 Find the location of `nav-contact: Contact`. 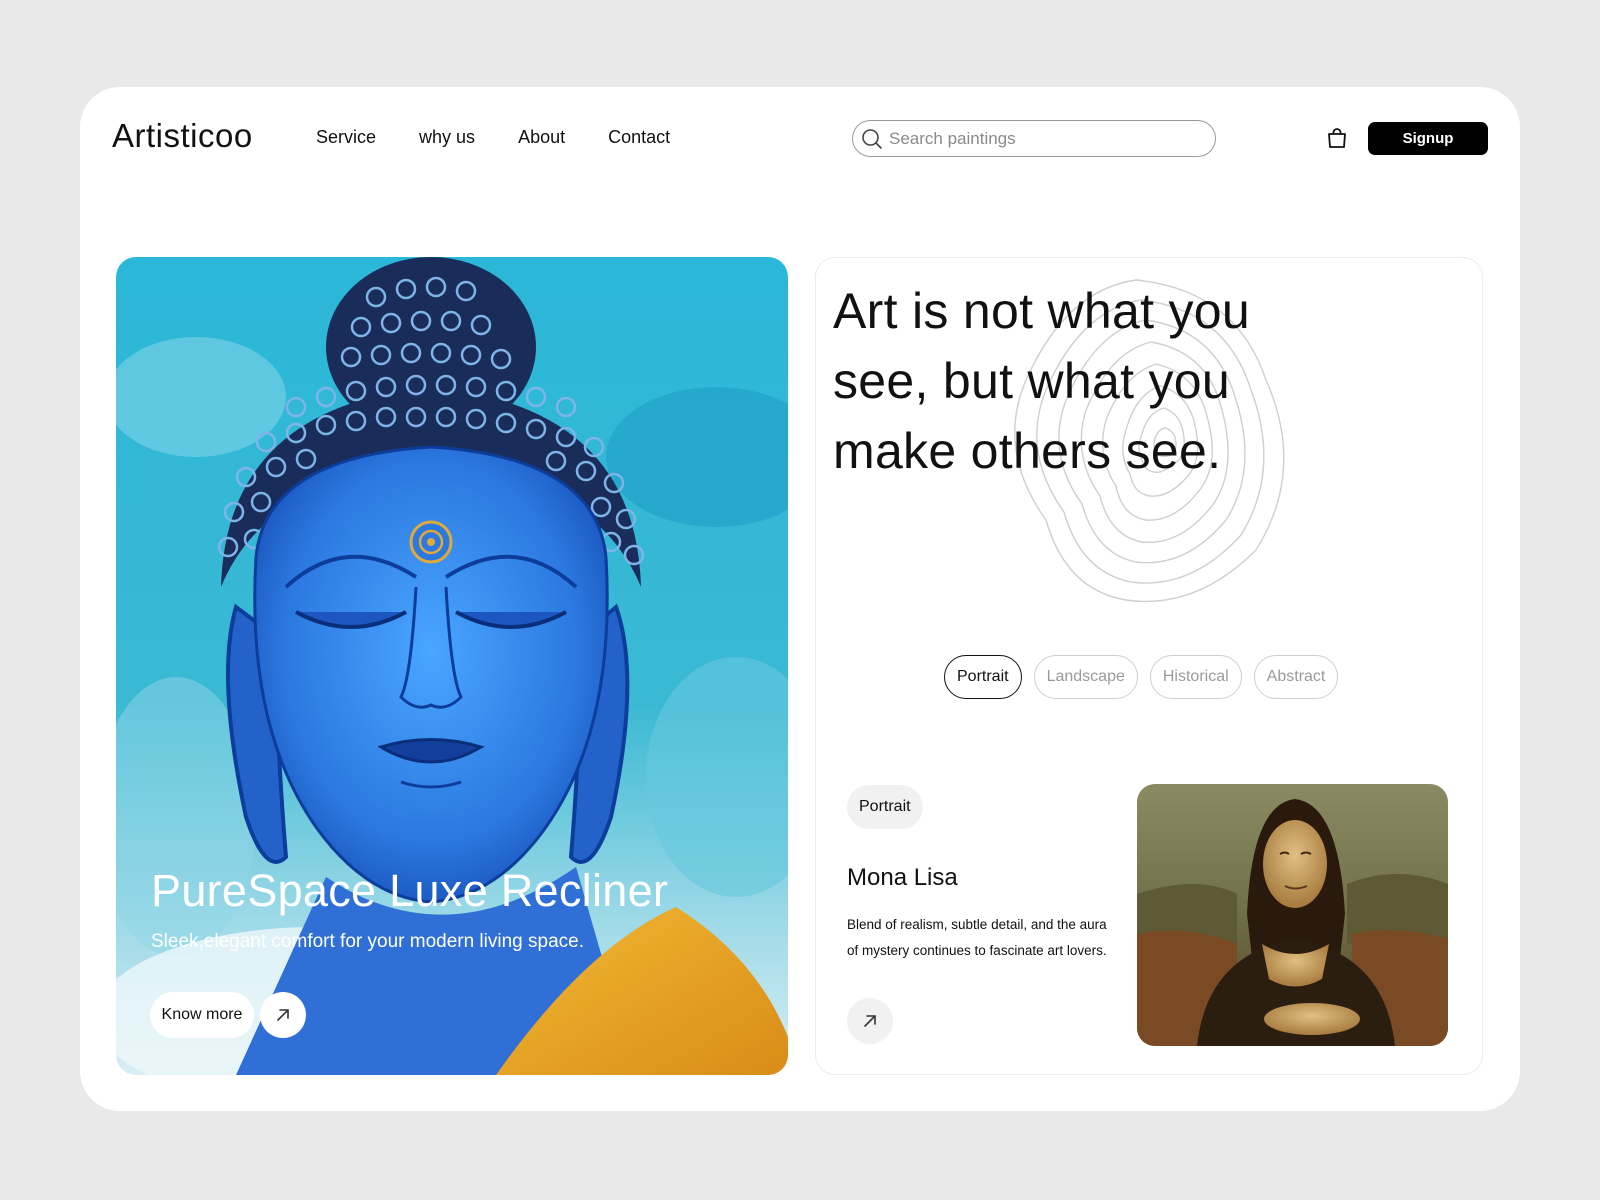

nav-contact: Contact is located at coordinates (639, 137).